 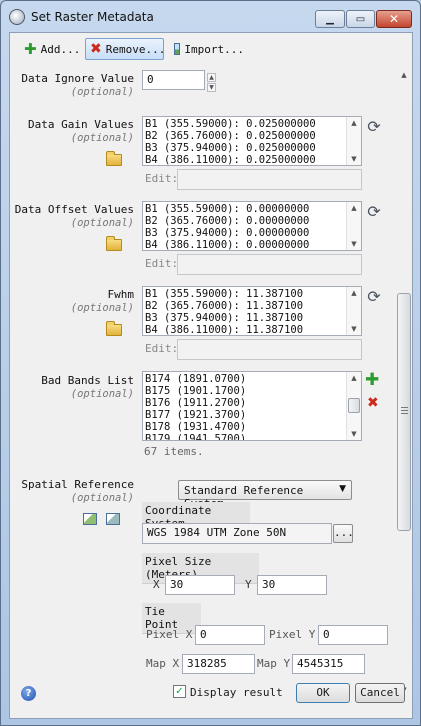 I want to click on tie-pixel-x-label: Pixel X, so click(x=169, y=634).